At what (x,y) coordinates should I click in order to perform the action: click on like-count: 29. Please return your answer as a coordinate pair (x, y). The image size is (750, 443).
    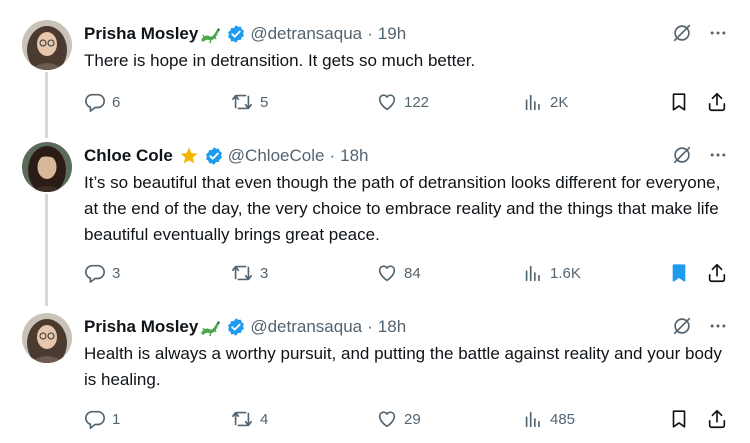
    Looking at the image, I should click on (412, 419).